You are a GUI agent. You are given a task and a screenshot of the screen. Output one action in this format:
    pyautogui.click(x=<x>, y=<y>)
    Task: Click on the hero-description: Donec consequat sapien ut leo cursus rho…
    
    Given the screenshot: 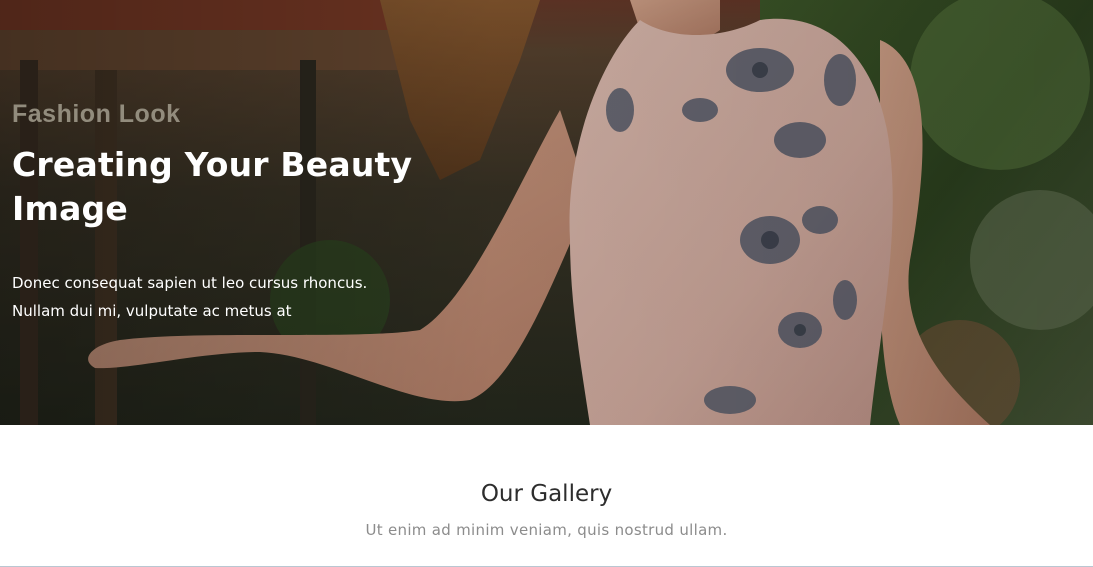 What is the action you would take?
    pyautogui.click(x=190, y=297)
    